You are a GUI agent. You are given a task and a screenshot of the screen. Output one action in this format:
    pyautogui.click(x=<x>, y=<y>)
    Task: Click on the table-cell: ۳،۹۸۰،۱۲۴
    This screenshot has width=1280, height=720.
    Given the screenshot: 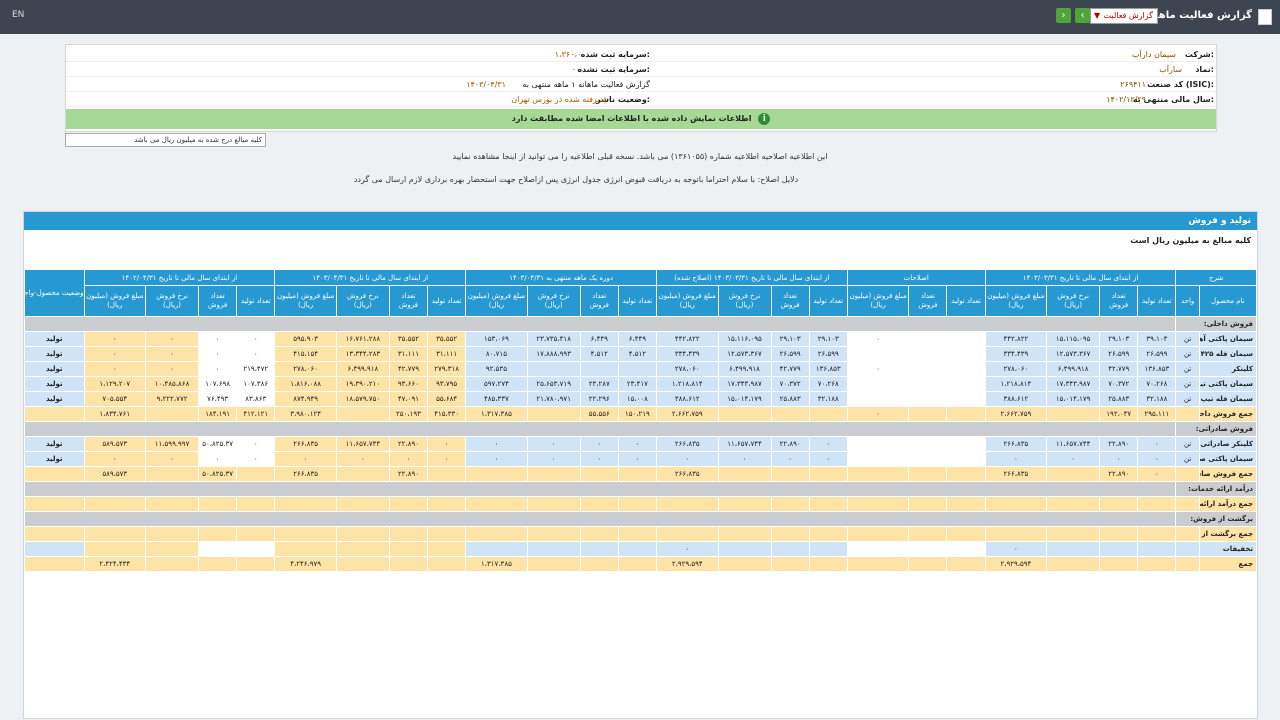 What is the action you would take?
    pyautogui.click(x=305, y=414)
    